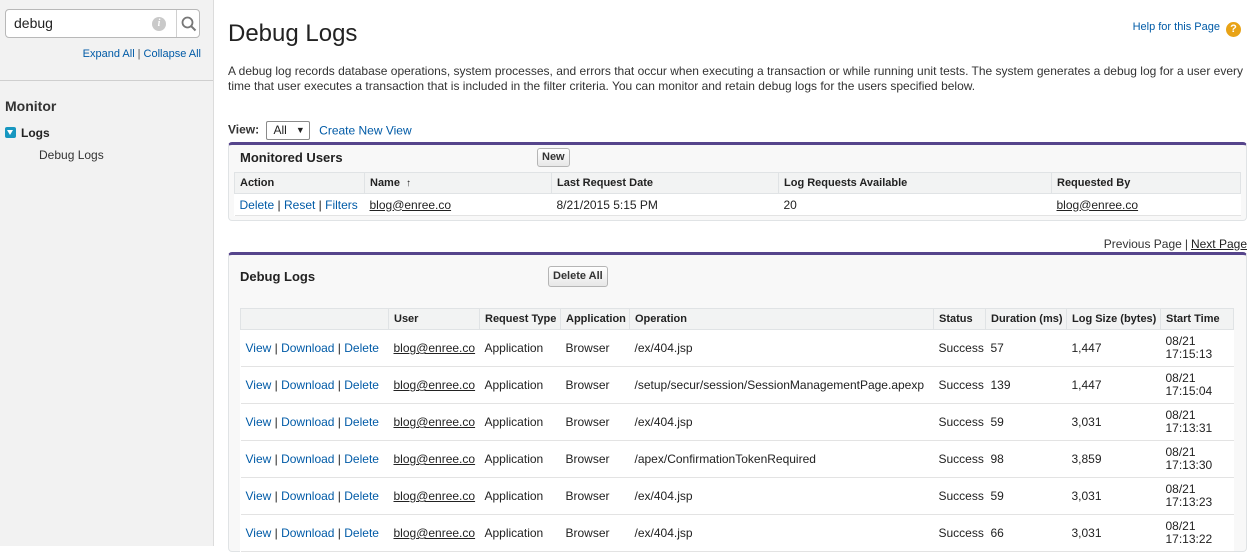 This screenshot has height=552, width=1252. What do you see at coordinates (1197, 348) in the screenshot?
I see `start-time-cell: 08/21 17:15:13` at bounding box center [1197, 348].